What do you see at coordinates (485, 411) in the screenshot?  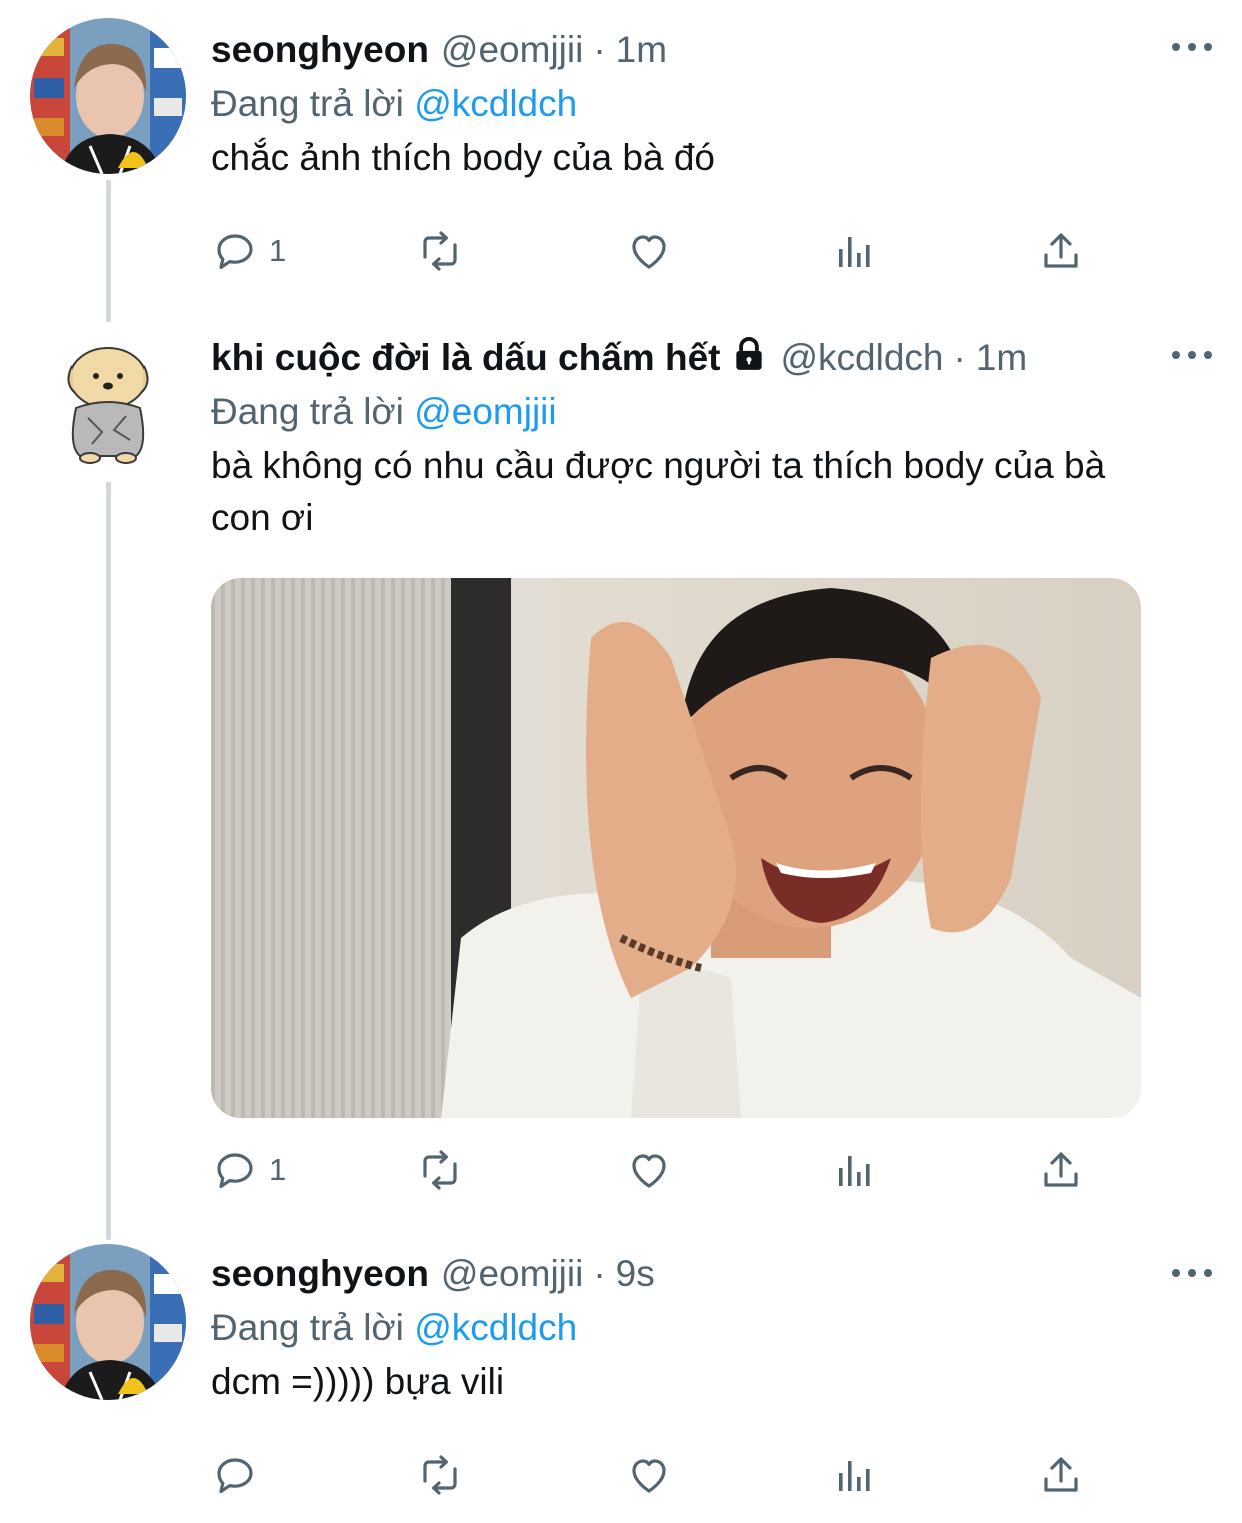 I see `mention-link: @eomjjii` at bounding box center [485, 411].